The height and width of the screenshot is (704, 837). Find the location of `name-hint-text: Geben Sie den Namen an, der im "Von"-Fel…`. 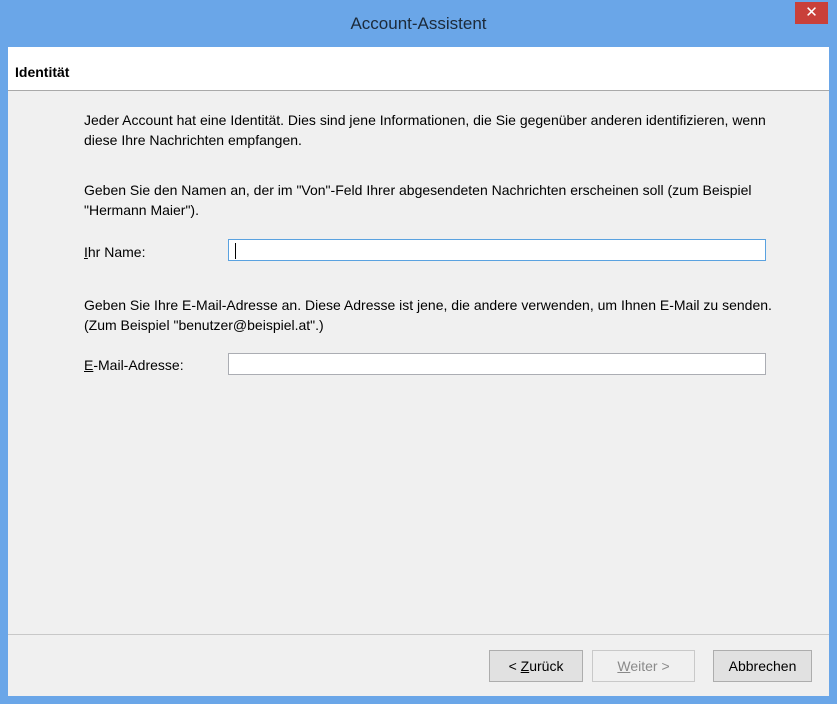

name-hint-text: Geben Sie den Namen an, der im "Von"-Fel… is located at coordinates (418, 200).